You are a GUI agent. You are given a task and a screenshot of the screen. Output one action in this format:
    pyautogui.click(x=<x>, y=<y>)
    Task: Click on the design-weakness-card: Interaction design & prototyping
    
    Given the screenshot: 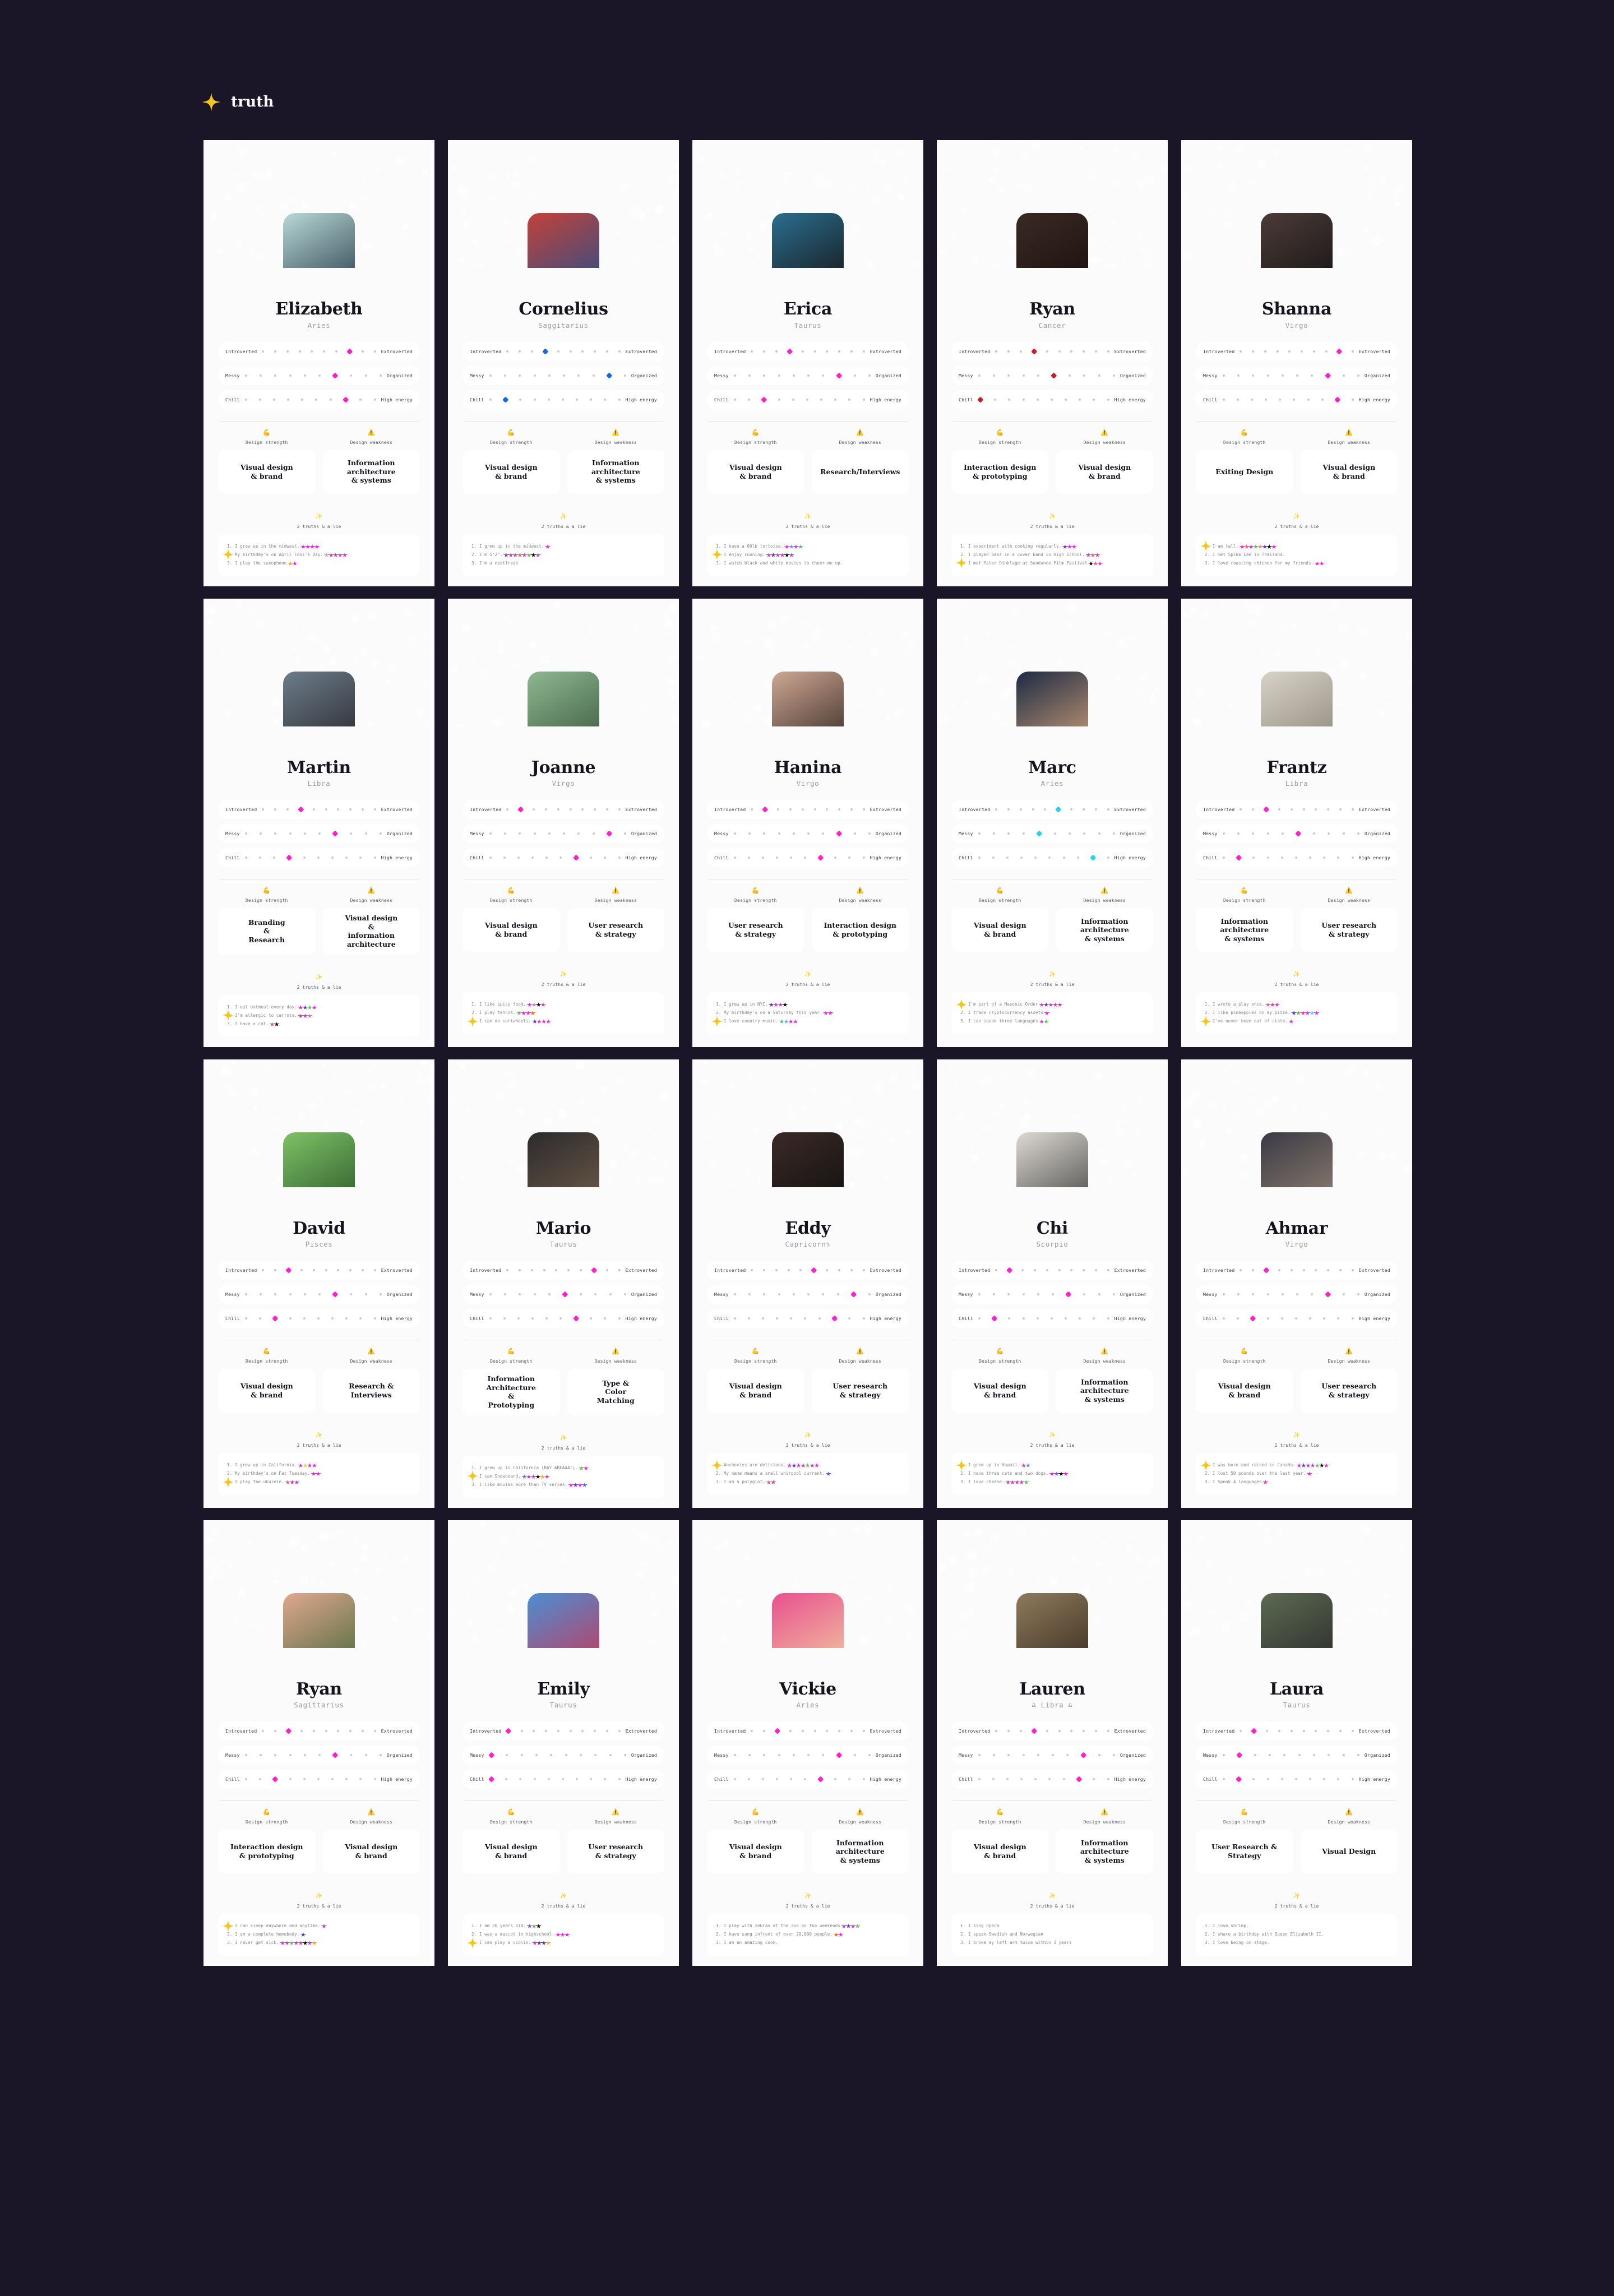 What is the action you would take?
    pyautogui.click(x=860, y=930)
    